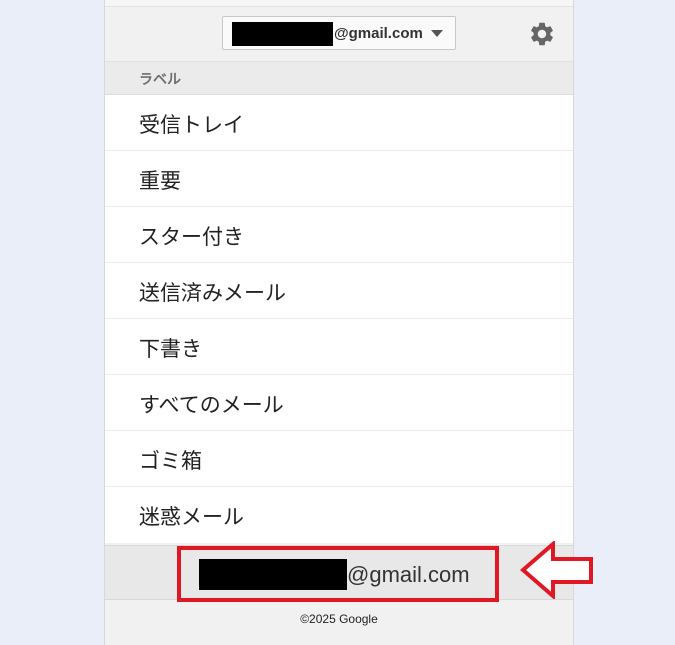  What do you see at coordinates (339, 3) in the screenshot?
I see `top-strip` at bounding box center [339, 3].